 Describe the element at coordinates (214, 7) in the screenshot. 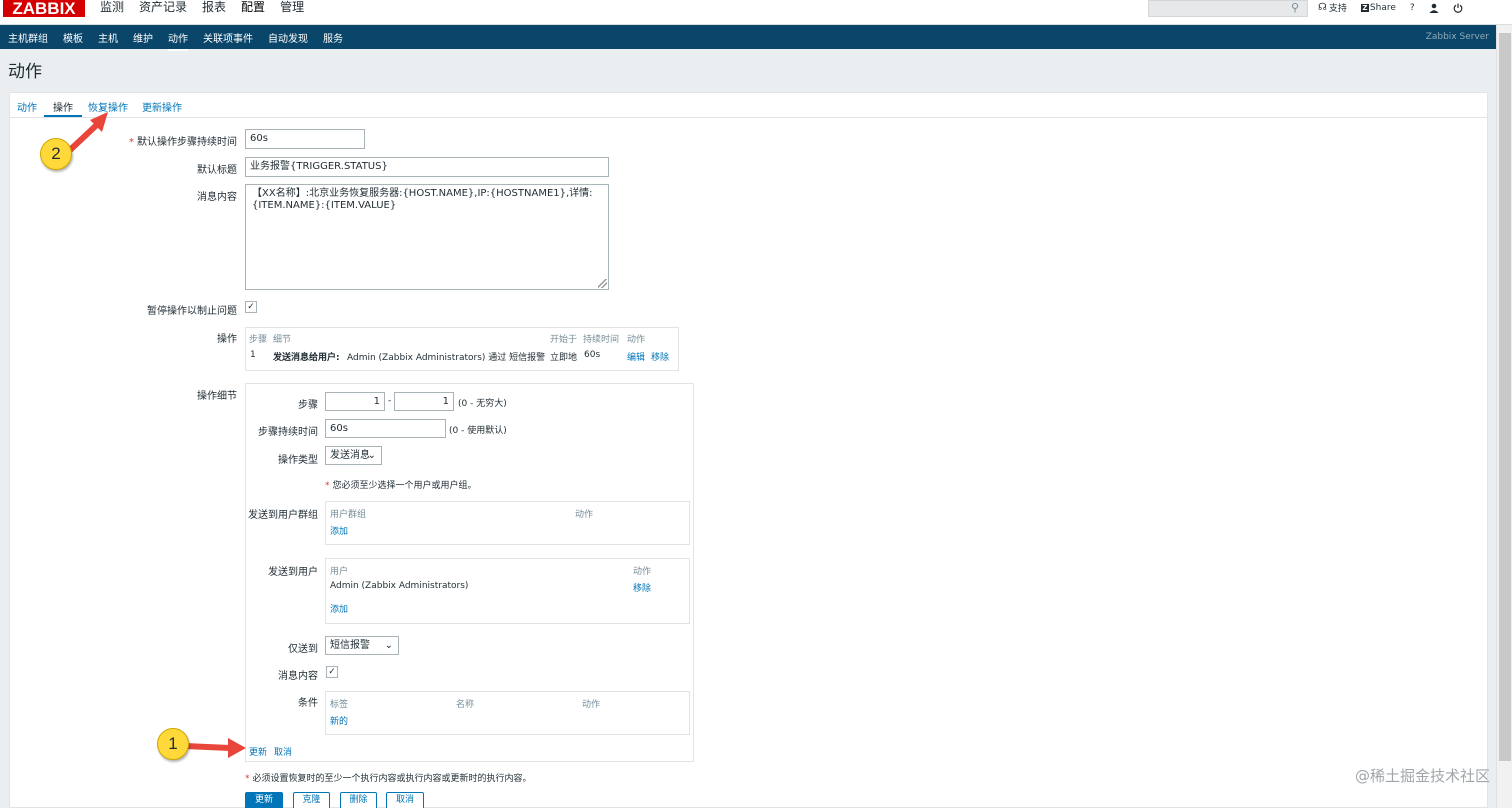

I see `menu-reports: 报表` at that location.